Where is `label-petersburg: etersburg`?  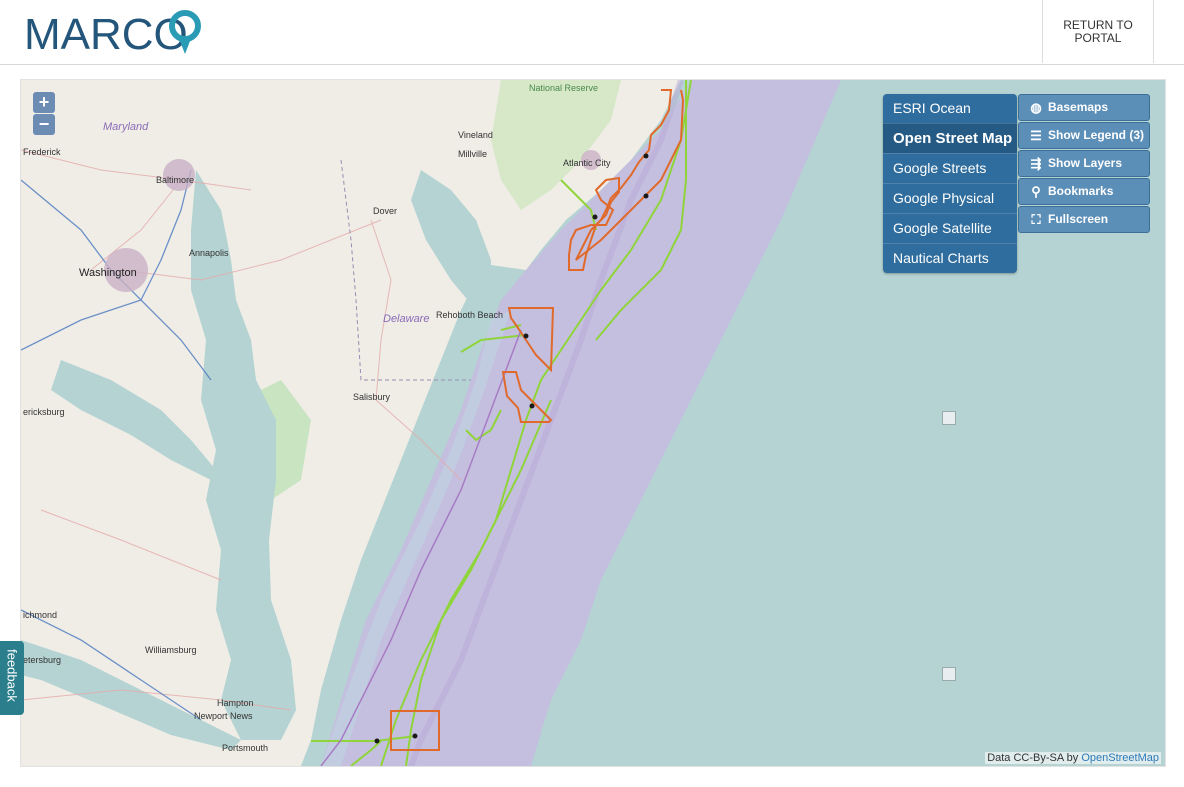
label-petersburg: etersburg is located at coordinates (42, 660).